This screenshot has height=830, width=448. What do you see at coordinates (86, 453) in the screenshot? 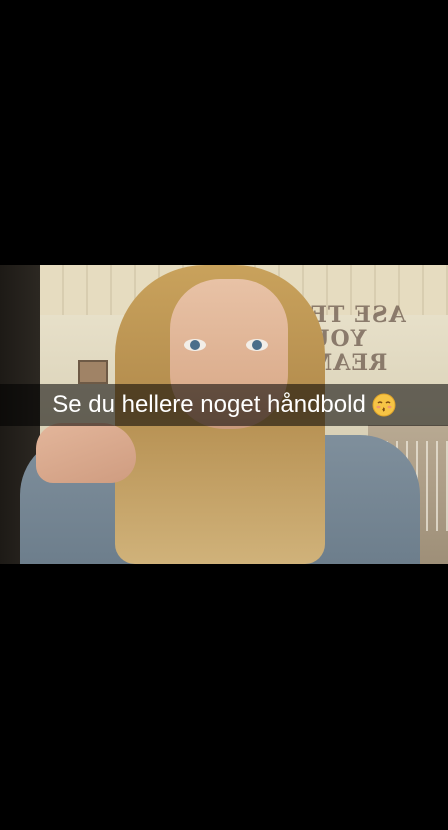
I see `pointing-hand` at bounding box center [86, 453].